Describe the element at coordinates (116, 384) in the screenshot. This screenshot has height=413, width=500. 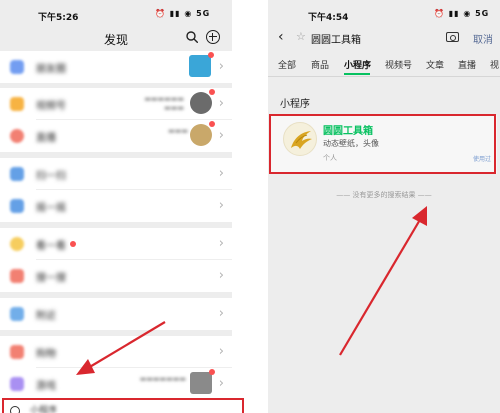
I see `list-item-games: 游戏 ▬▬▬▬▬▬▬ ›` at that location.